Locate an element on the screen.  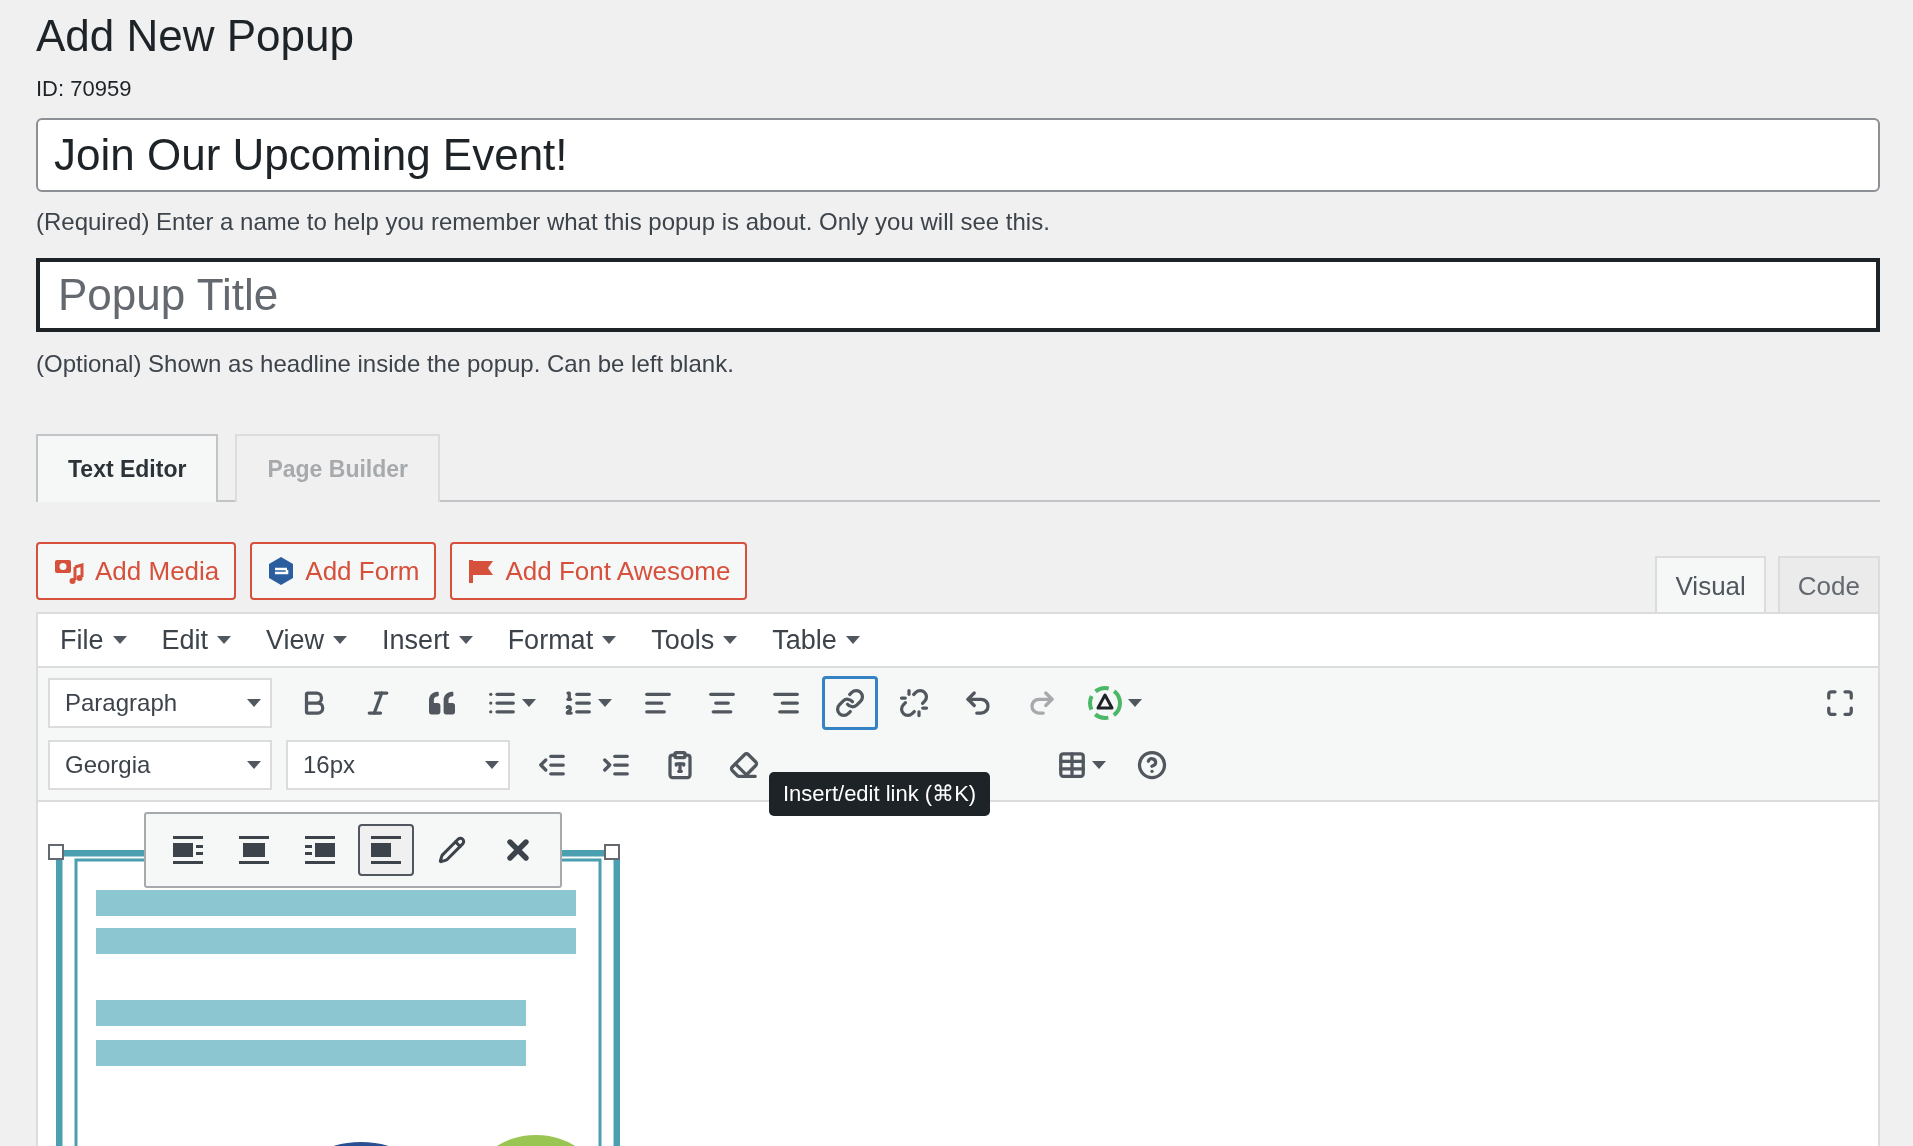
flag-icon is located at coordinates (481, 571).